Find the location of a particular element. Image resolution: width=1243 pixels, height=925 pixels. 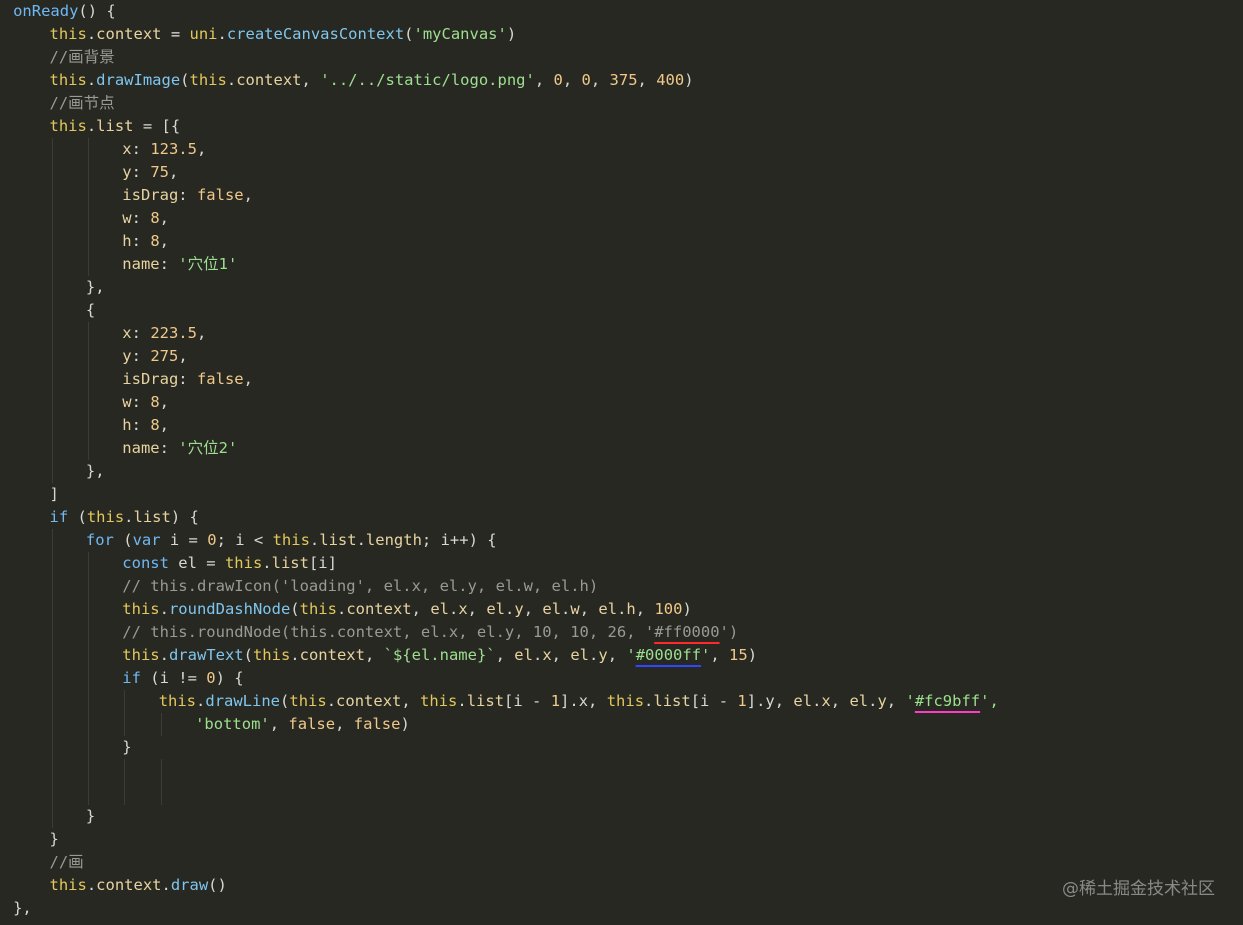

code-token: el is located at coordinates (496, 609).